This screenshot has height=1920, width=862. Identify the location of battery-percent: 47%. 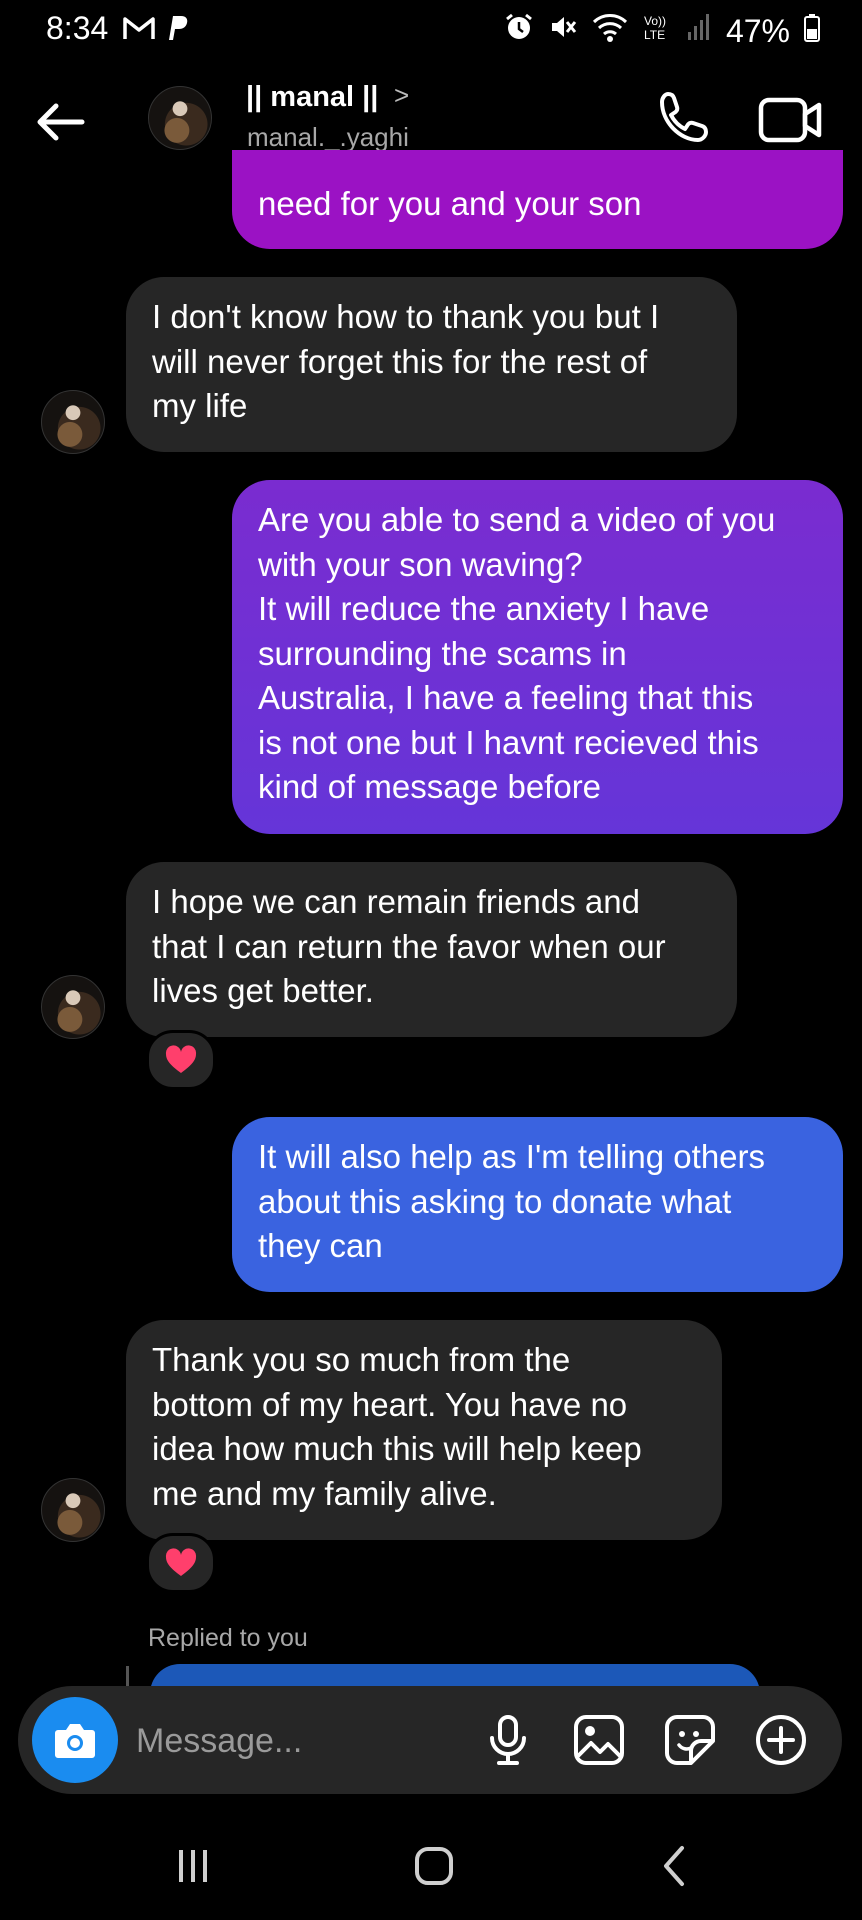
(757, 30).